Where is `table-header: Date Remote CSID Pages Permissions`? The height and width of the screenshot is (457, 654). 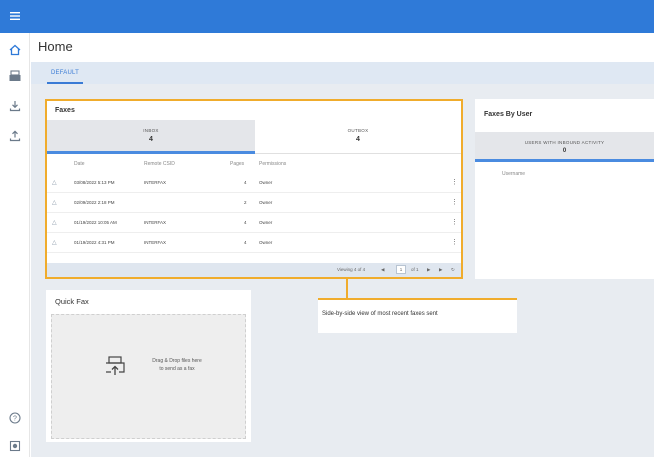 table-header: Date Remote CSID Pages Permissions is located at coordinates (254, 164).